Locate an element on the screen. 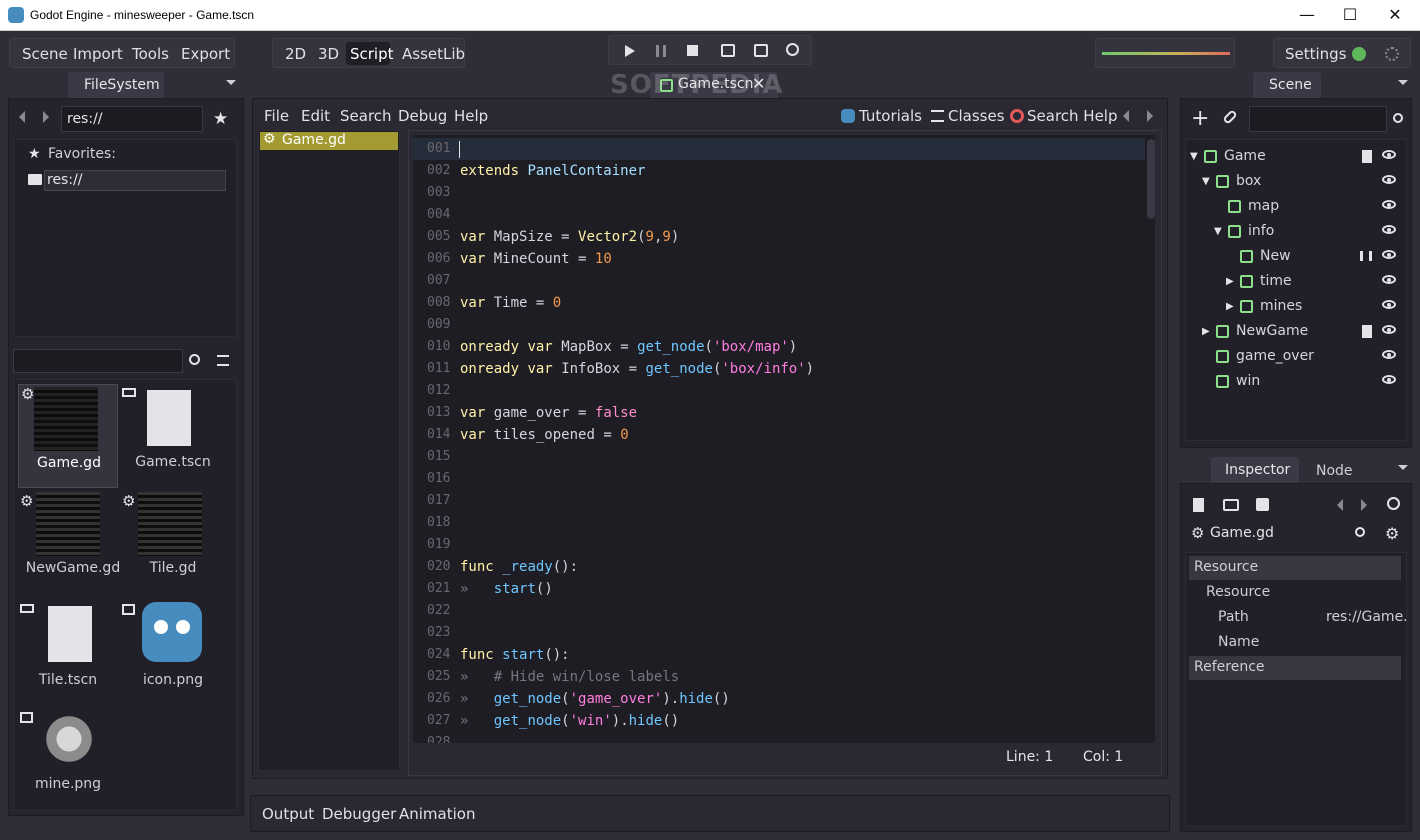 This screenshot has width=1420, height=840. nav-back-icon is located at coordinates (22, 117).